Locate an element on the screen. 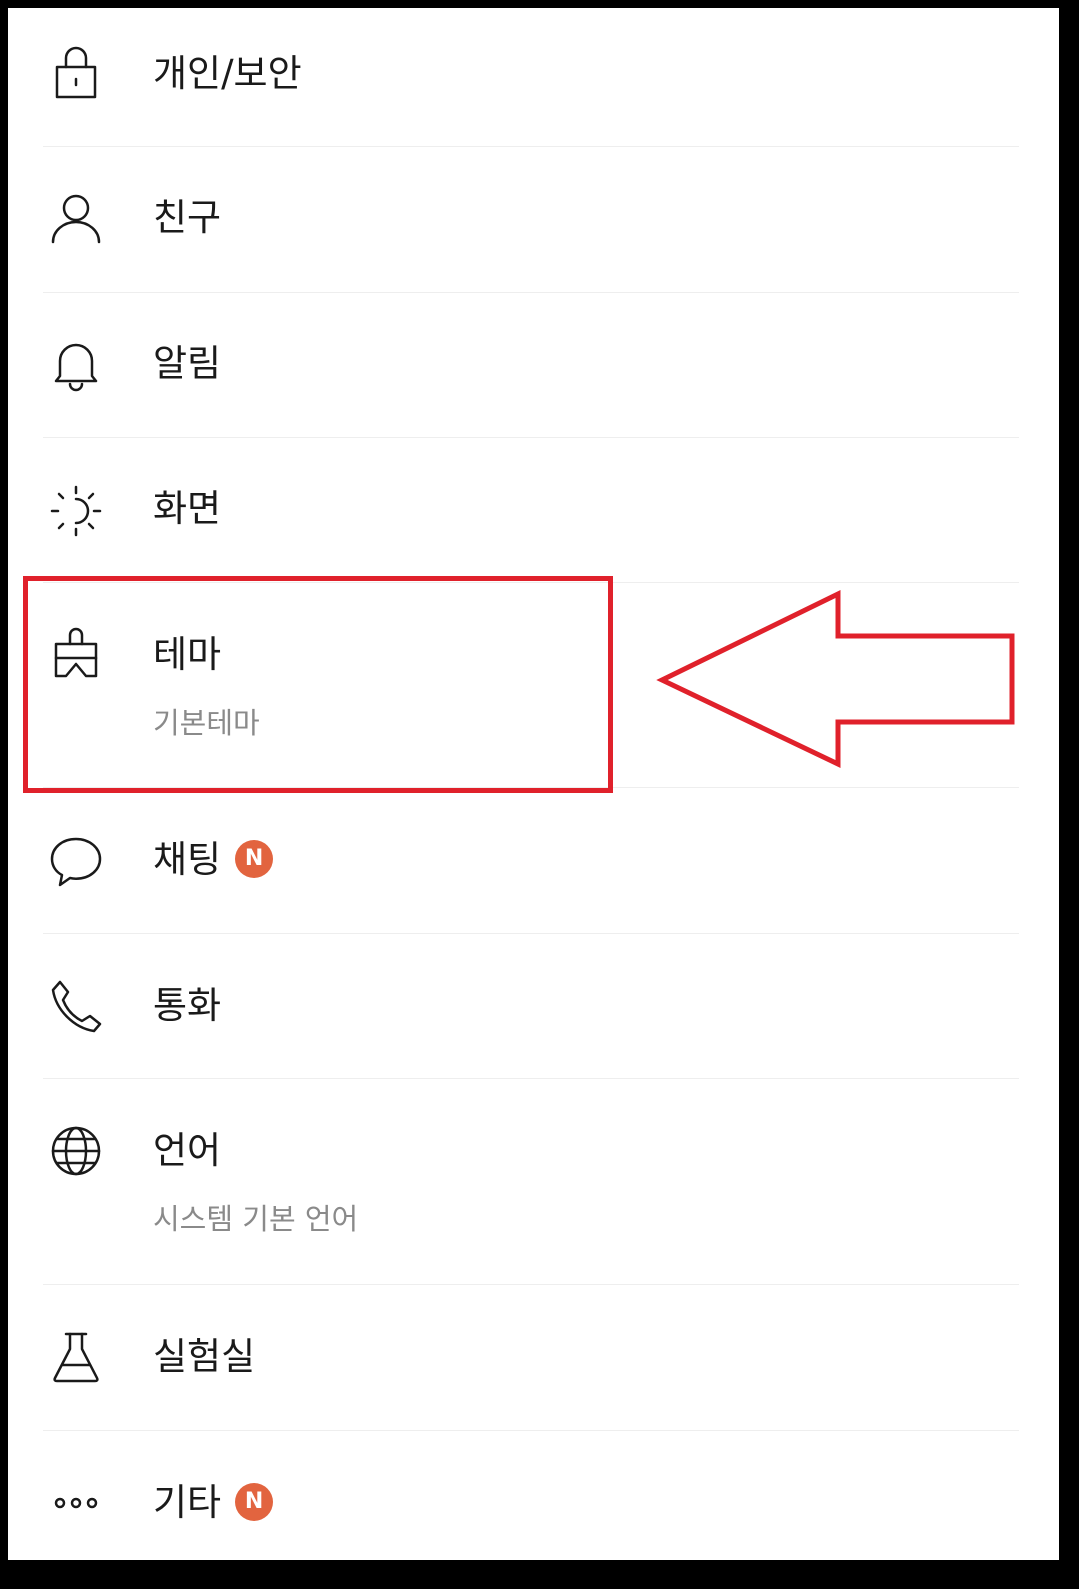 The image size is (1079, 1589). settings-item-theme: 테마 기본테마 is located at coordinates (533, 685).